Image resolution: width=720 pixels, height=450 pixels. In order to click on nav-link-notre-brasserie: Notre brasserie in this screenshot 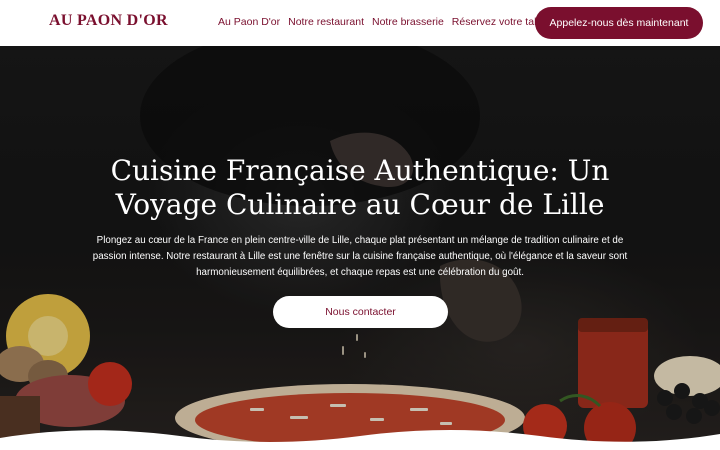, I will do `click(408, 22)`.